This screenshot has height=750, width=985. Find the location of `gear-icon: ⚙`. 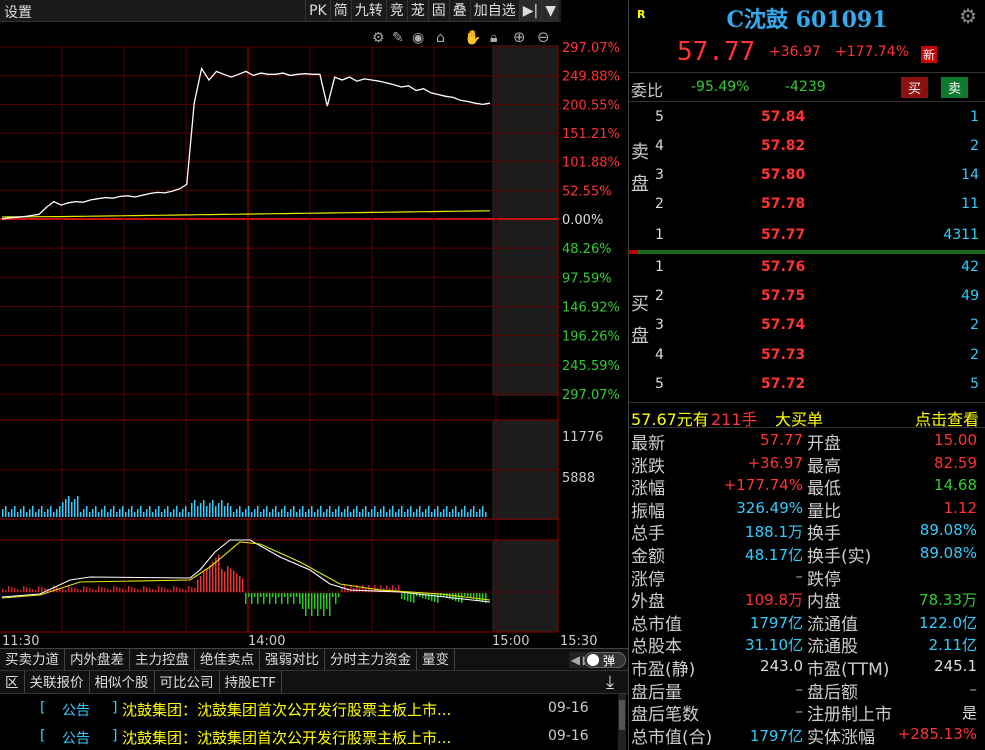

gear-icon: ⚙ is located at coordinates (968, 16).